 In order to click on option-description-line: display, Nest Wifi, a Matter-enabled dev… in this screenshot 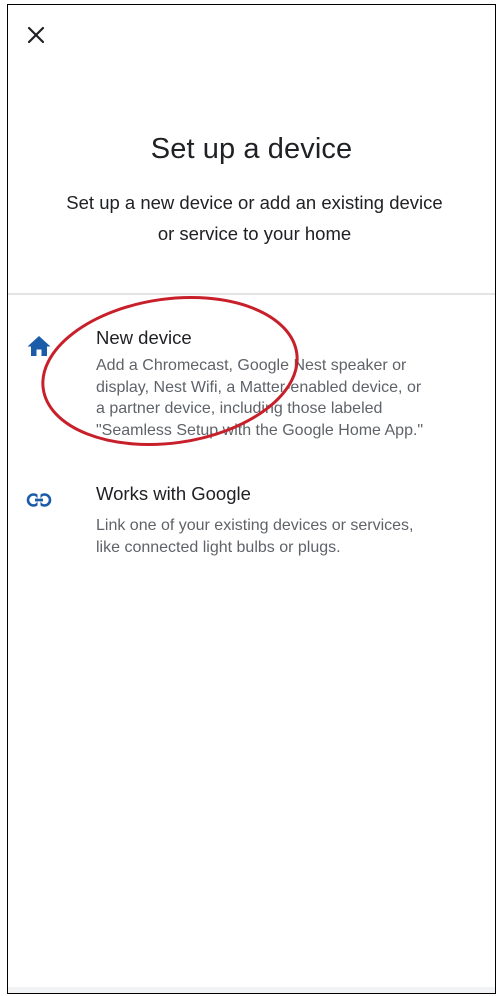, I will do `click(259, 387)`.